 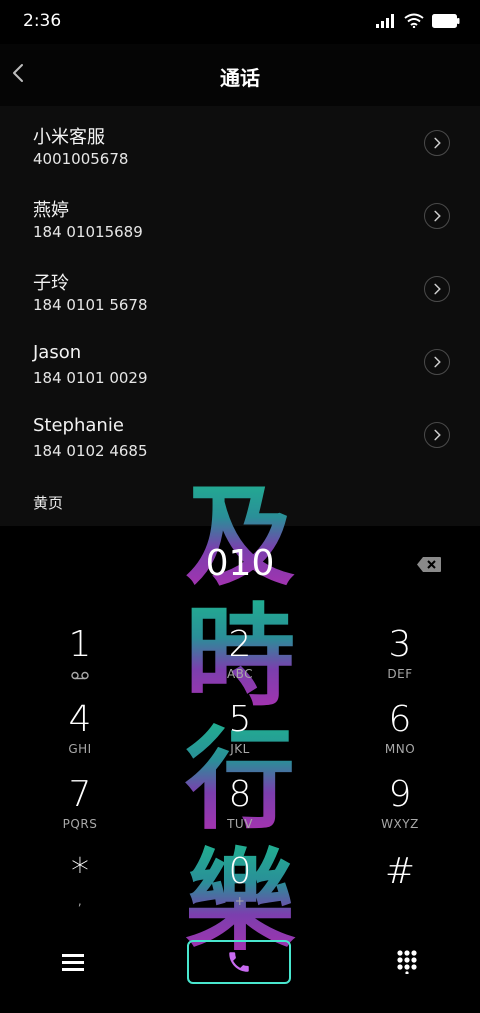 What do you see at coordinates (400, 644) in the screenshot?
I see `key-digit: 3` at bounding box center [400, 644].